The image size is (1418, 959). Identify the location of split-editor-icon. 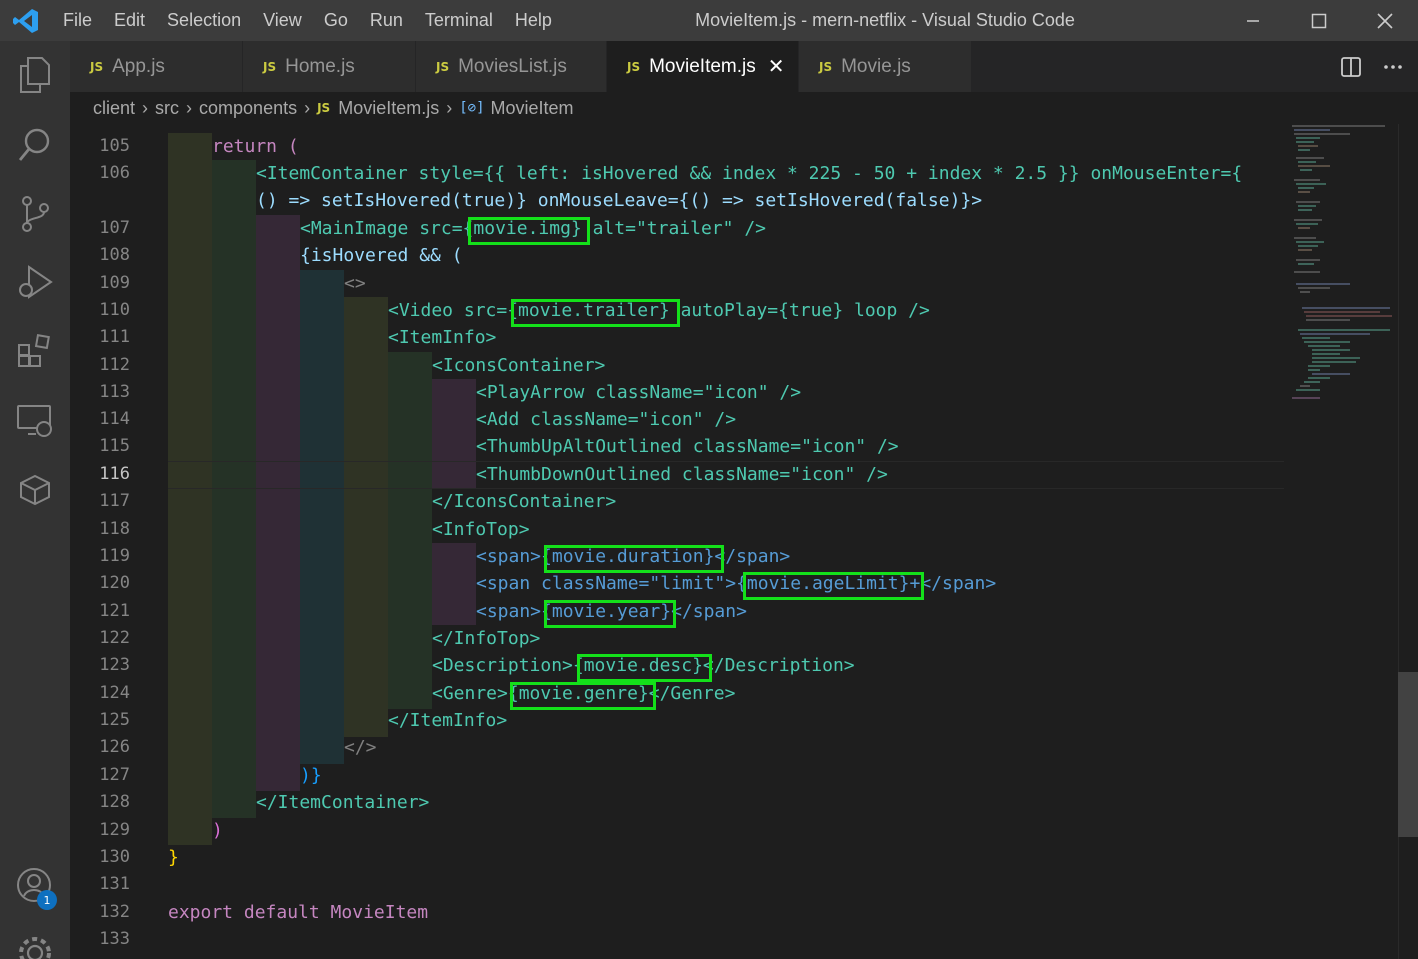
(1351, 67).